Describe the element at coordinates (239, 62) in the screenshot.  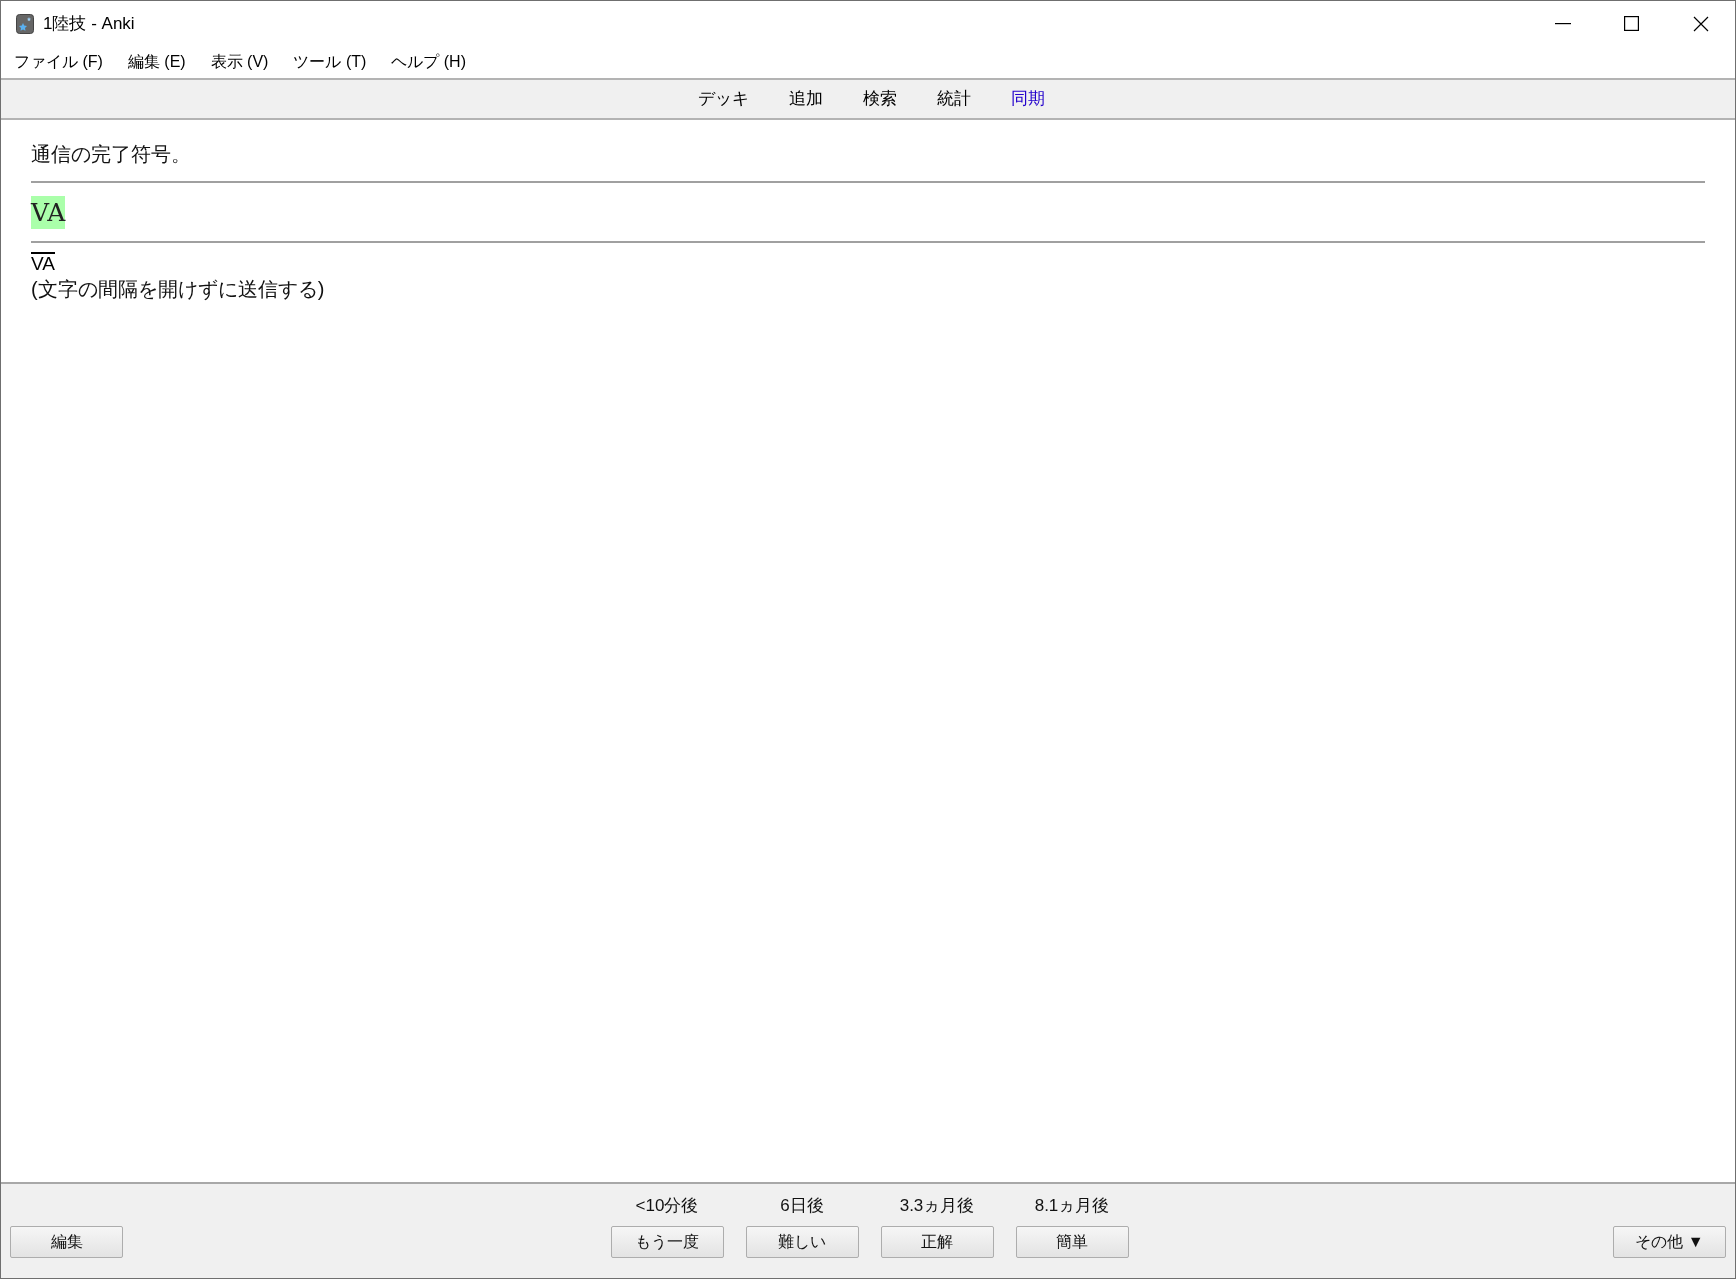
I see `menu-item: 表示 (V)` at that location.